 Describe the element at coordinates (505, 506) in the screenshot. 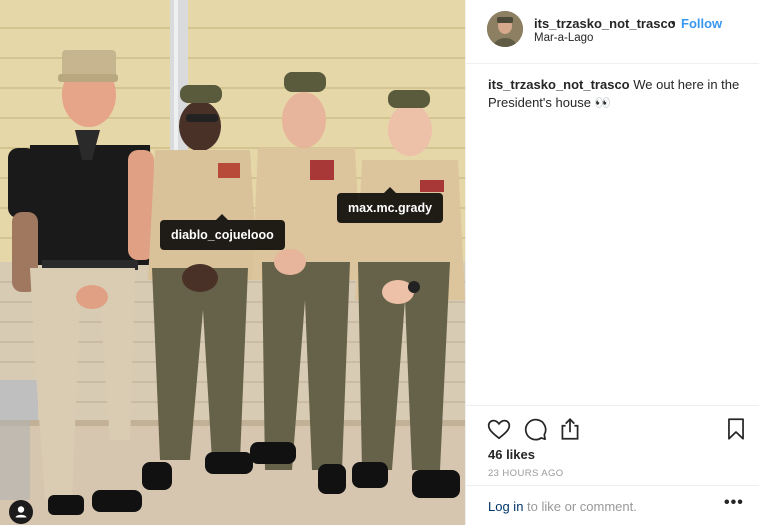

I see `login-link: Log in` at that location.